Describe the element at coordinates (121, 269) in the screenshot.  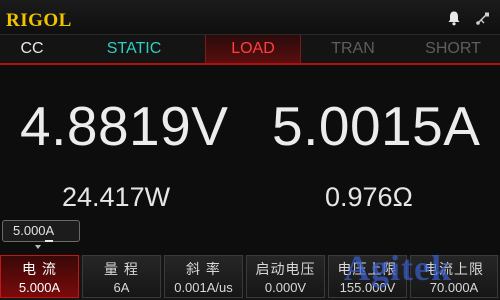
I see `softkey-label: 量 程` at that location.